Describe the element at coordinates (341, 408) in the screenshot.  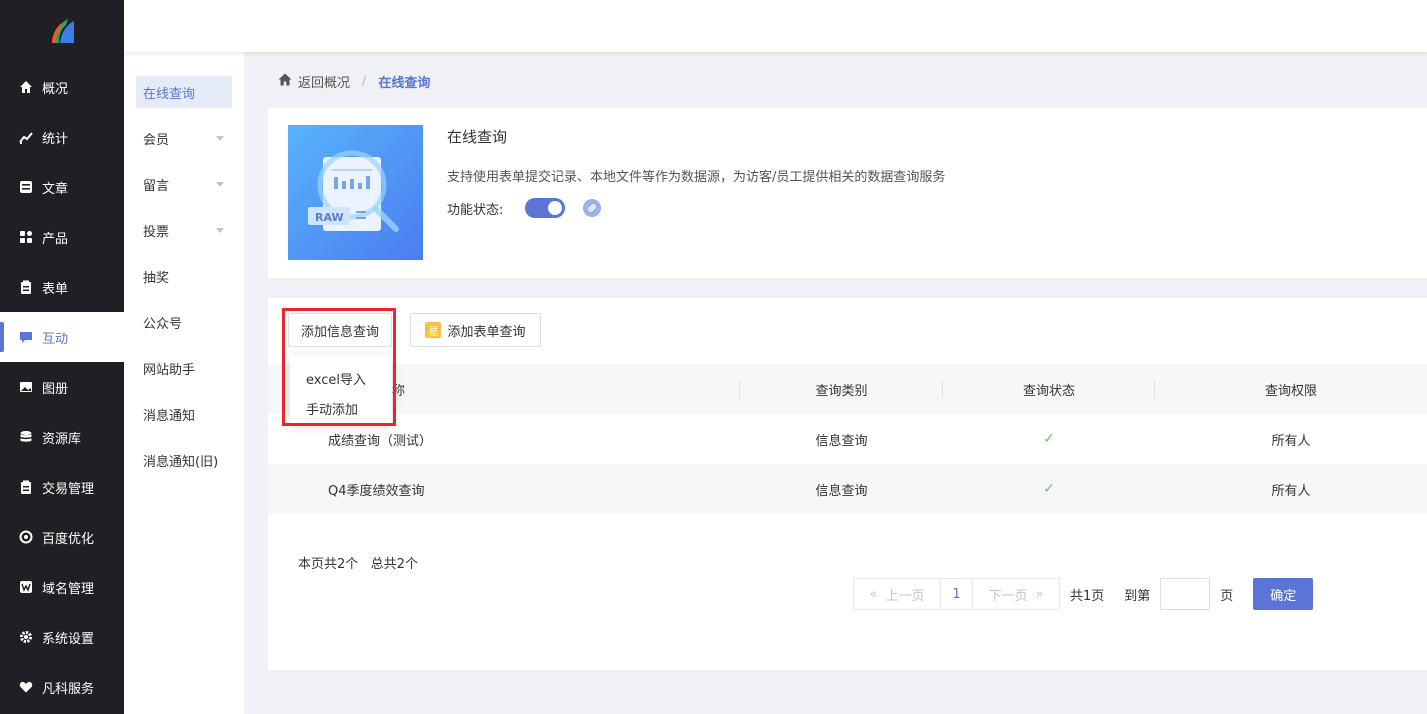
I see `menu-item-manual-add: 手动添加` at that location.